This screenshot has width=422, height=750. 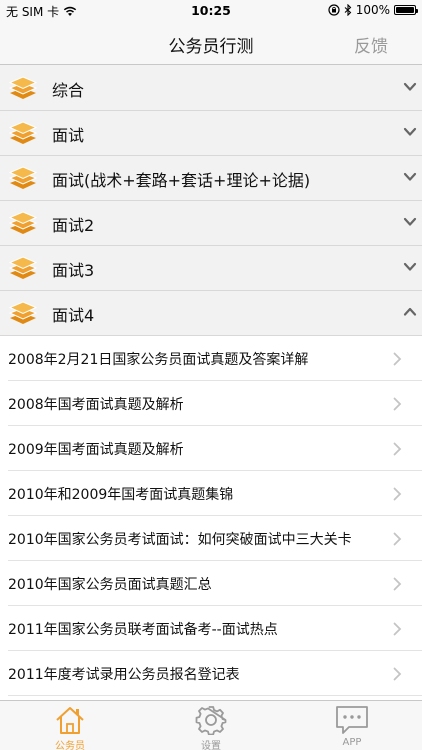 I want to click on list-item-label: 2008年国考面试真题及解析, so click(x=96, y=405).